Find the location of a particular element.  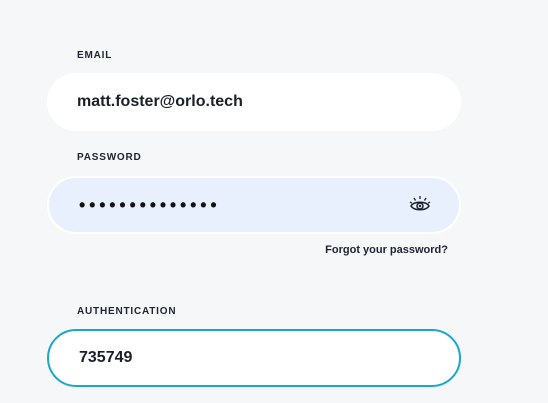

email-value: matt.foster@orlo.tech is located at coordinates (160, 101).